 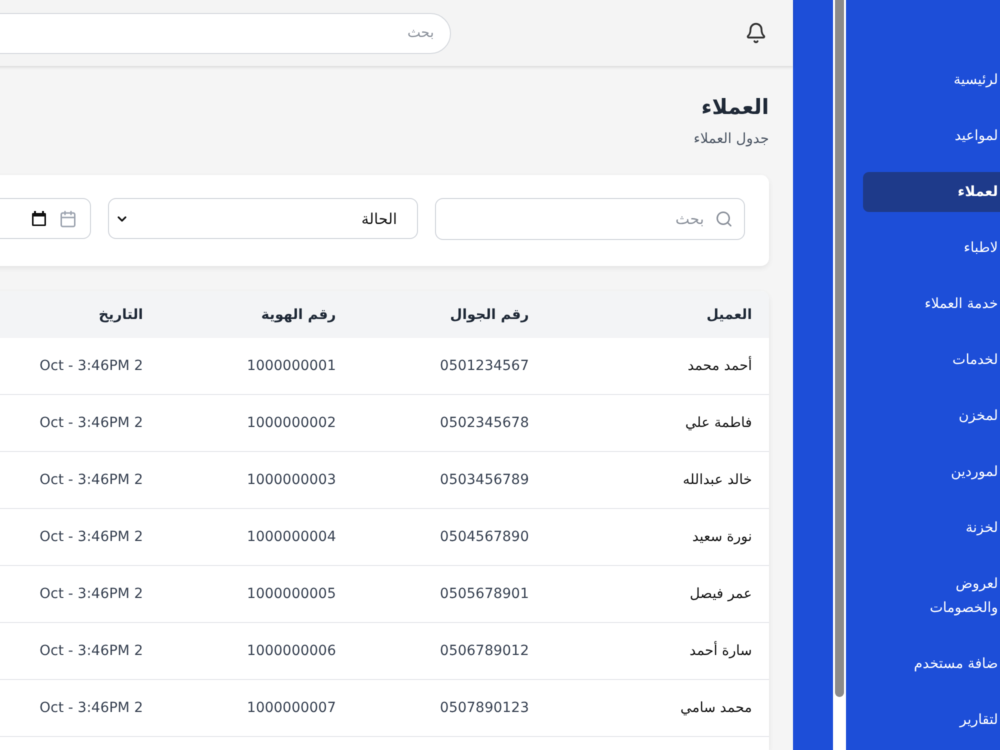 I want to click on table-cell-text: 0501234567, so click(x=484, y=366).